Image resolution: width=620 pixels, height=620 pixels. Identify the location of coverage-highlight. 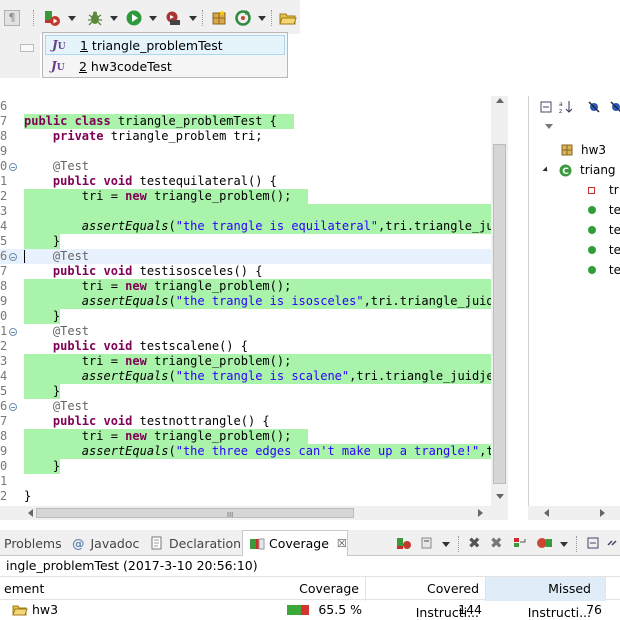
(258, 211).